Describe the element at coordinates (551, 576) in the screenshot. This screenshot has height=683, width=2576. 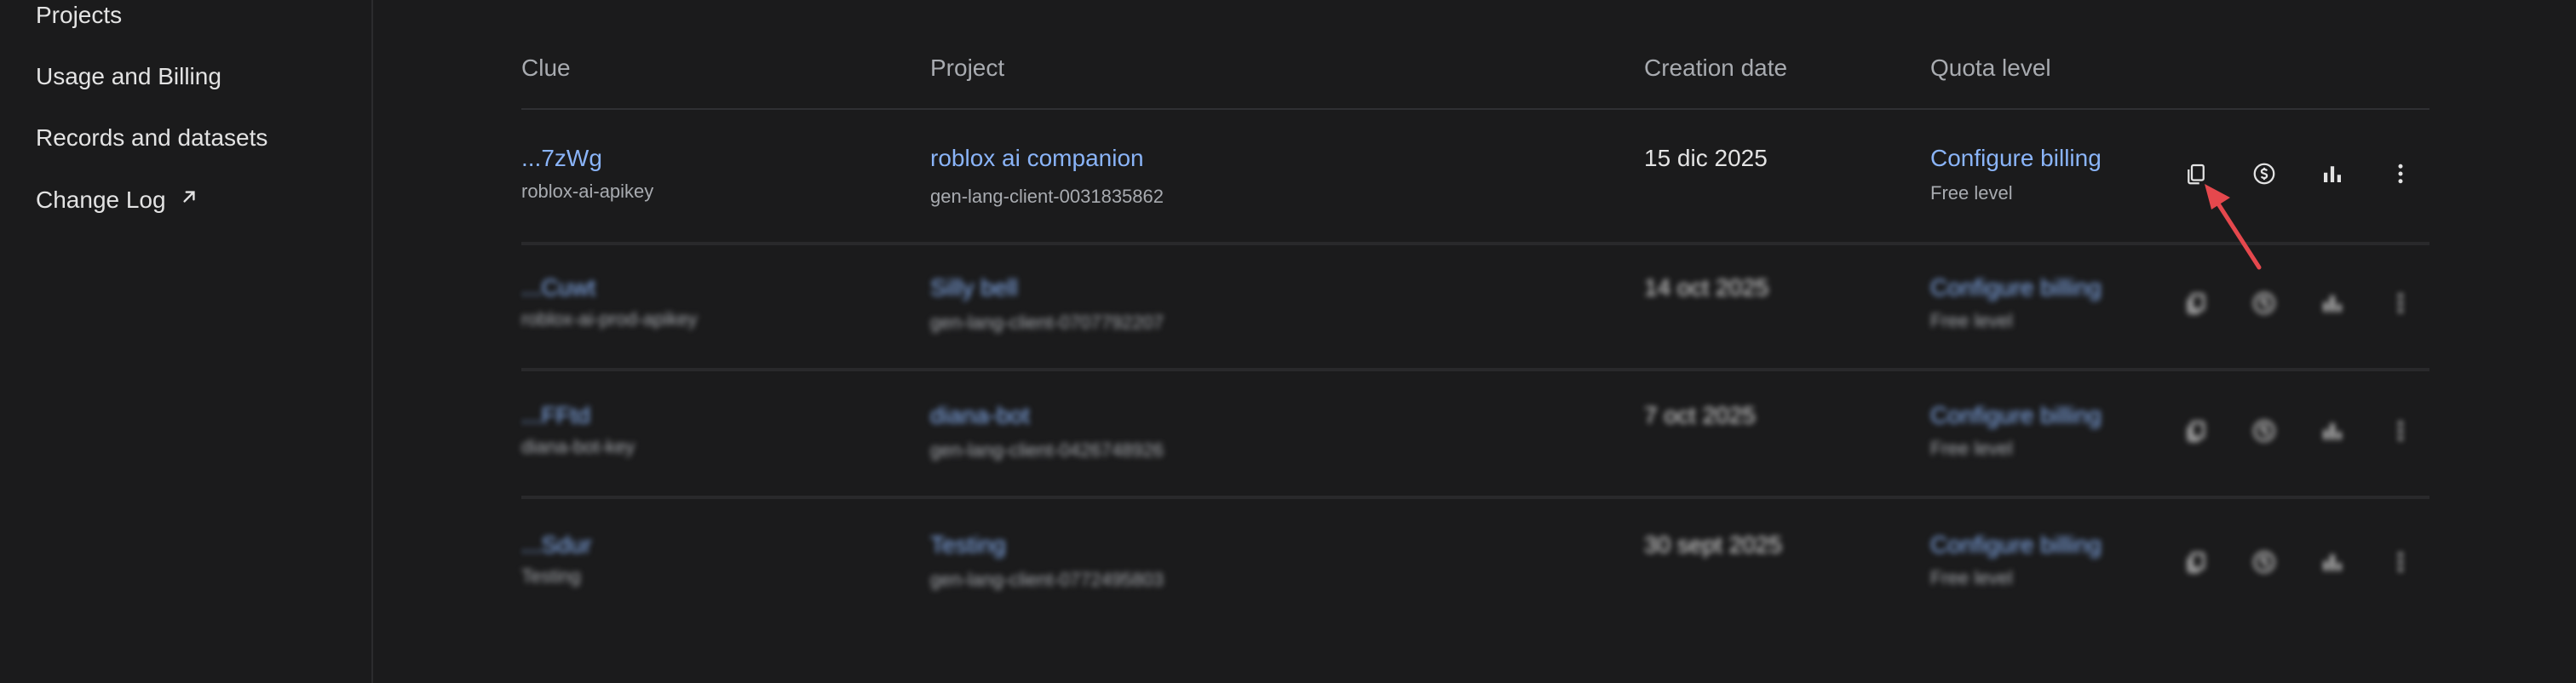
I see `api-key-name: Testing` at that location.